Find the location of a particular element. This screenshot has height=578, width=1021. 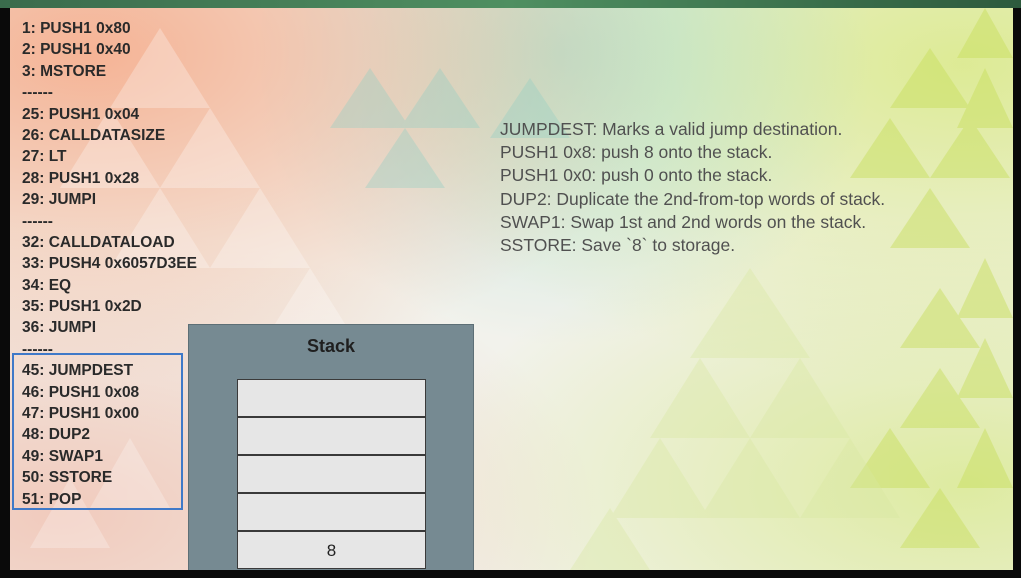

opcode-line: 29: JUMPI is located at coordinates (59, 200).